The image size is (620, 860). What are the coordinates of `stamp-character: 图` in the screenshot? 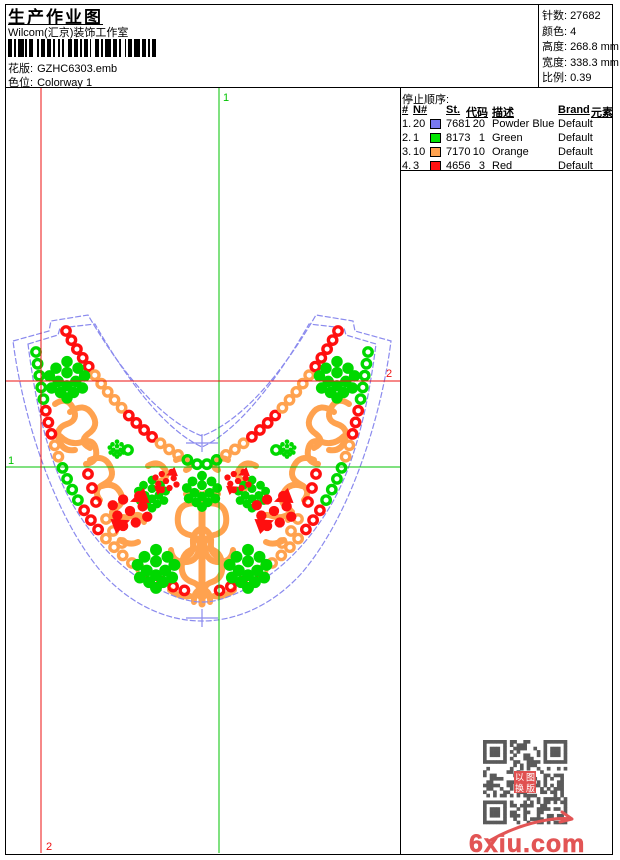 It's located at (530, 778).